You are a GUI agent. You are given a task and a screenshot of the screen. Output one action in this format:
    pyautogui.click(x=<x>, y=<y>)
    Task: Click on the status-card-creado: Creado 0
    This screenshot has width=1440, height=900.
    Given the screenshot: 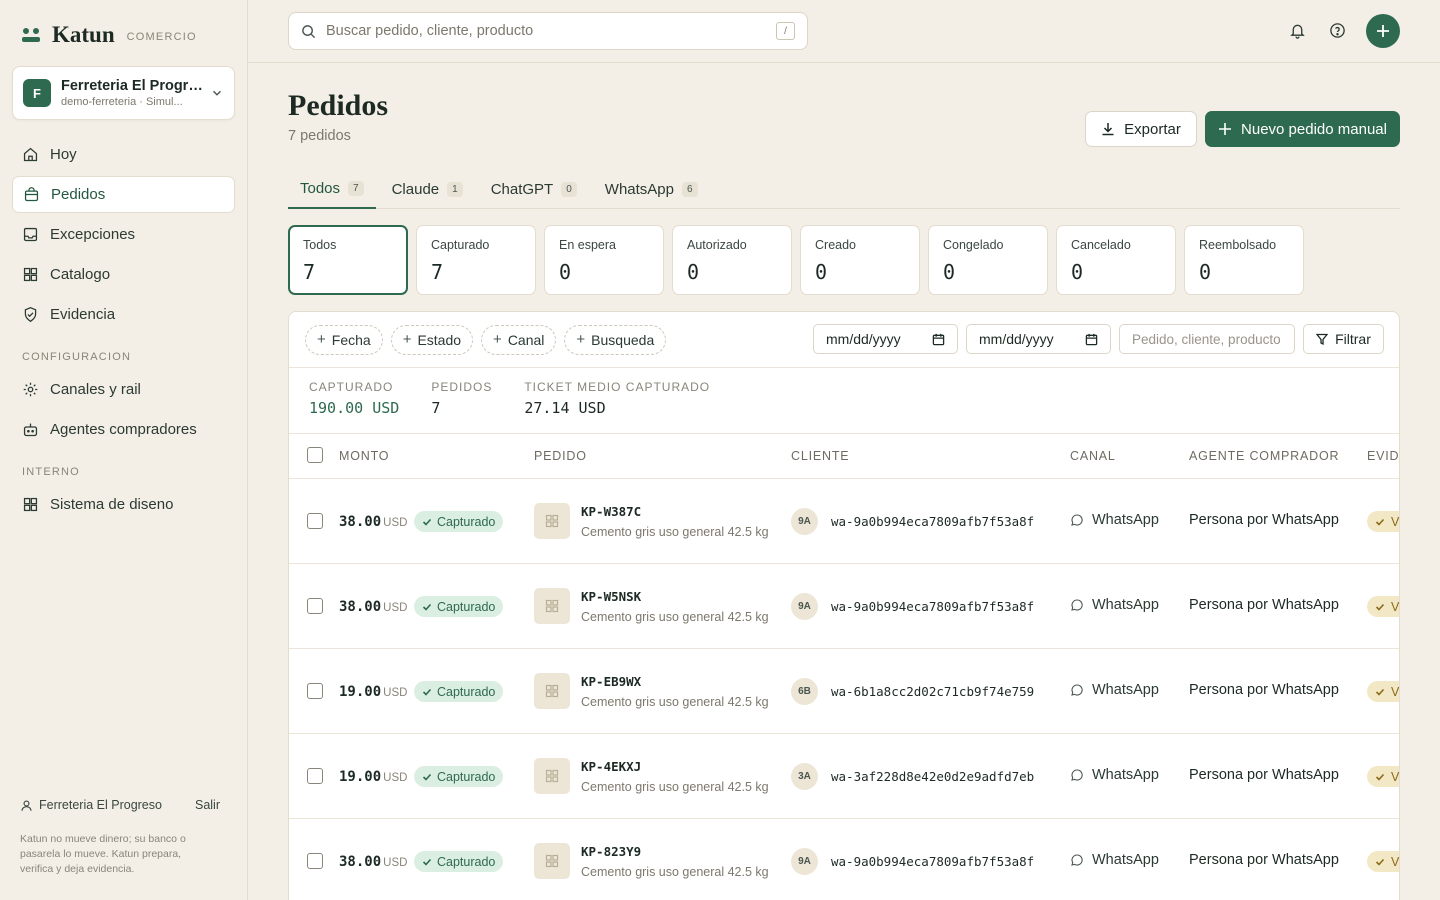 What is the action you would take?
    pyautogui.click(x=860, y=260)
    